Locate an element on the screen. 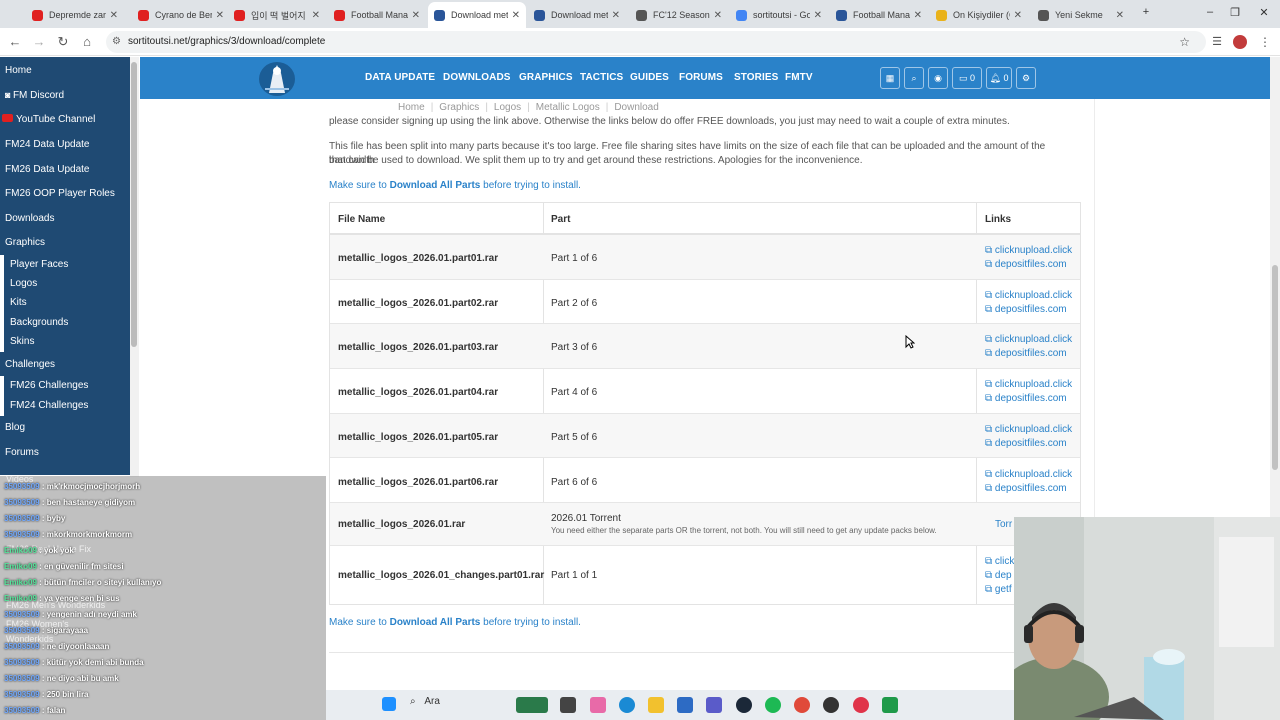 This screenshot has height=720, width=1280. steam-icon is located at coordinates (744, 705).